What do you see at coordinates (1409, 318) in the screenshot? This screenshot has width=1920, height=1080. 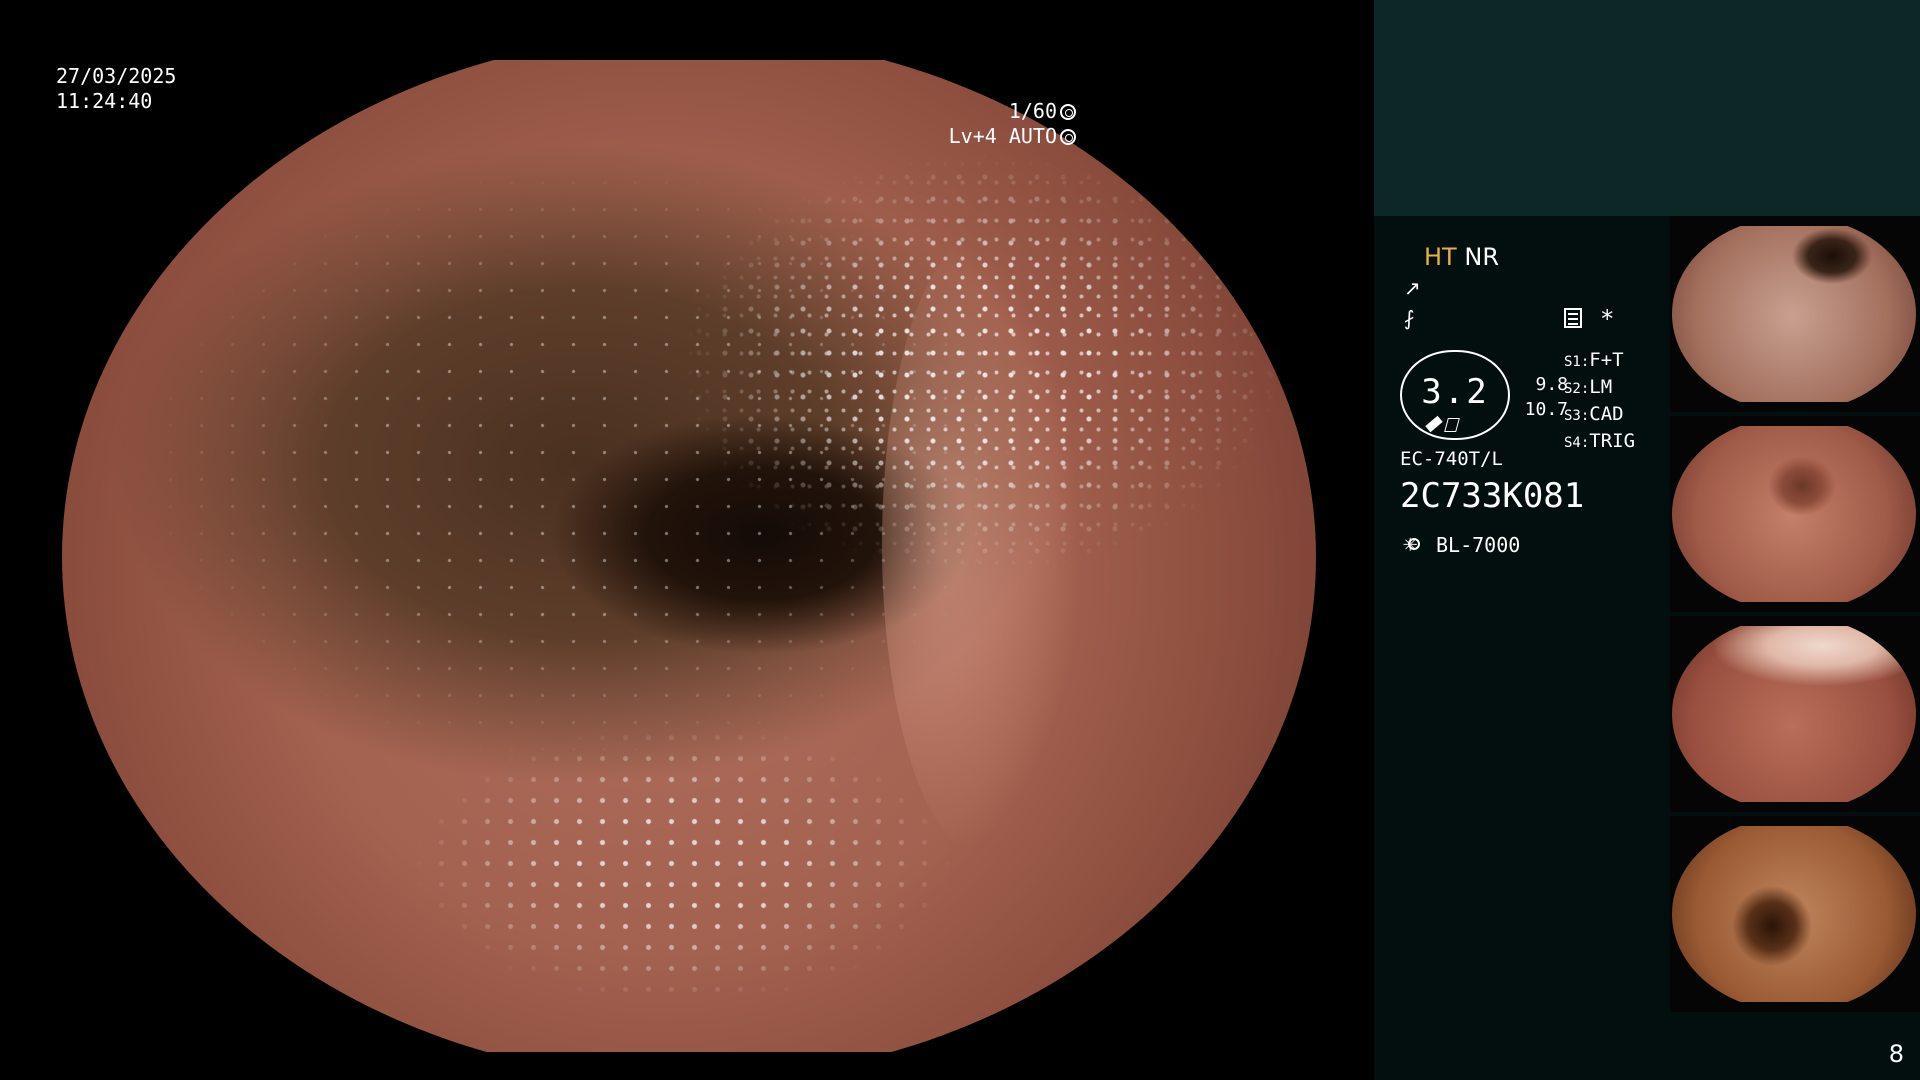 I see `contrast-icon: ⨏` at bounding box center [1409, 318].